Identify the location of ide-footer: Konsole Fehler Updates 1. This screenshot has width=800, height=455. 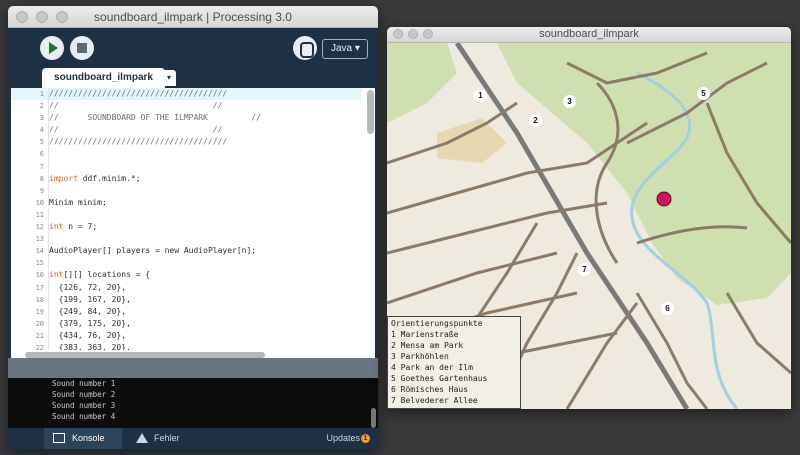
(193, 438).